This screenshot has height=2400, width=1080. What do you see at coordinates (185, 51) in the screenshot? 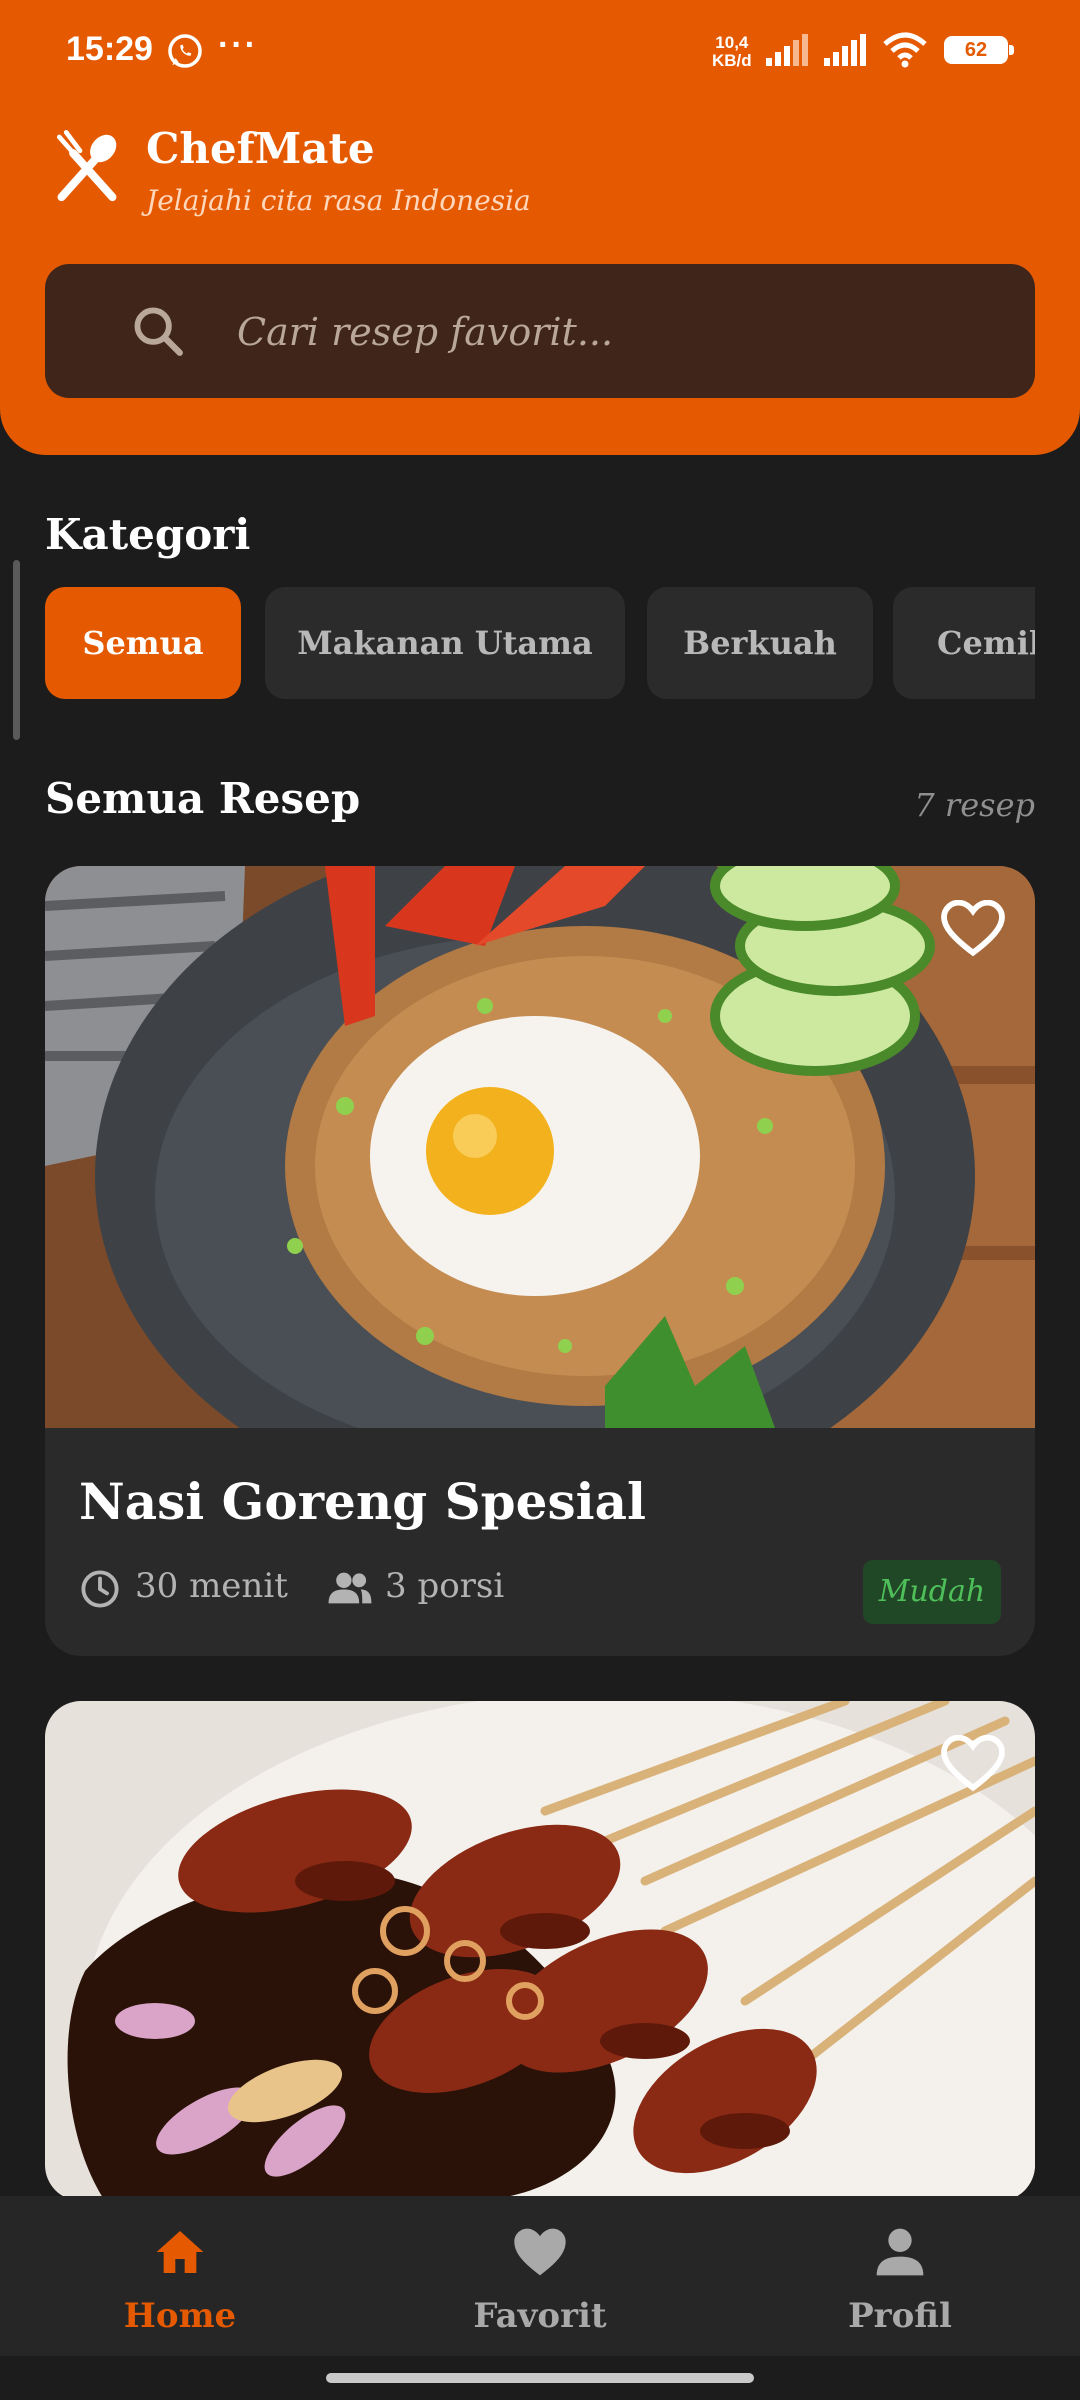
I see `whatsapp-icon` at bounding box center [185, 51].